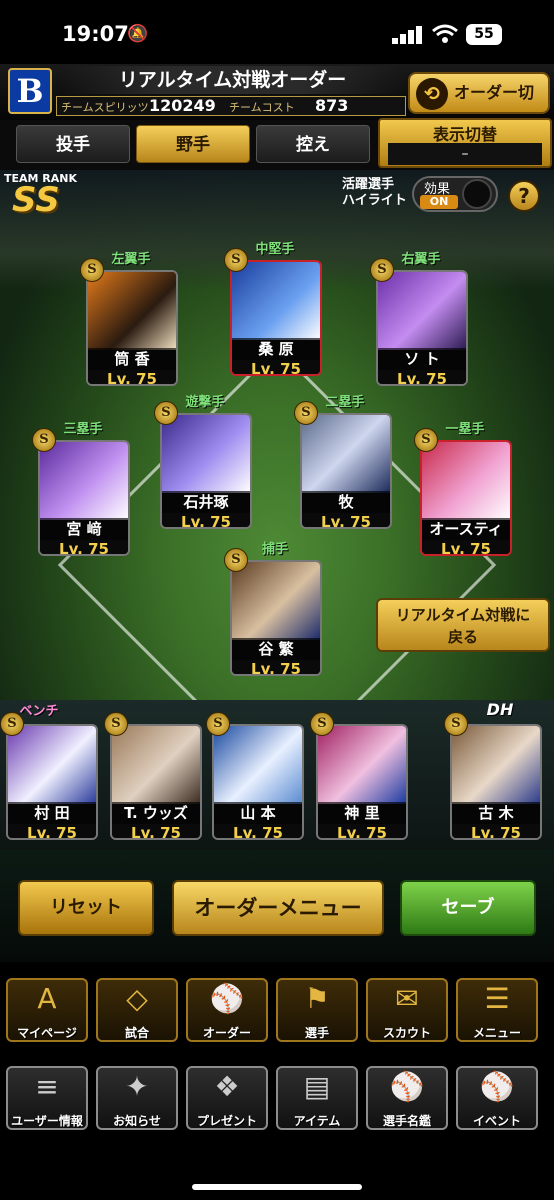 The width and height of the screenshot is (554, 1200). I want to click on nav-row1-item: ✉ スカウト, so click(407, 1010).